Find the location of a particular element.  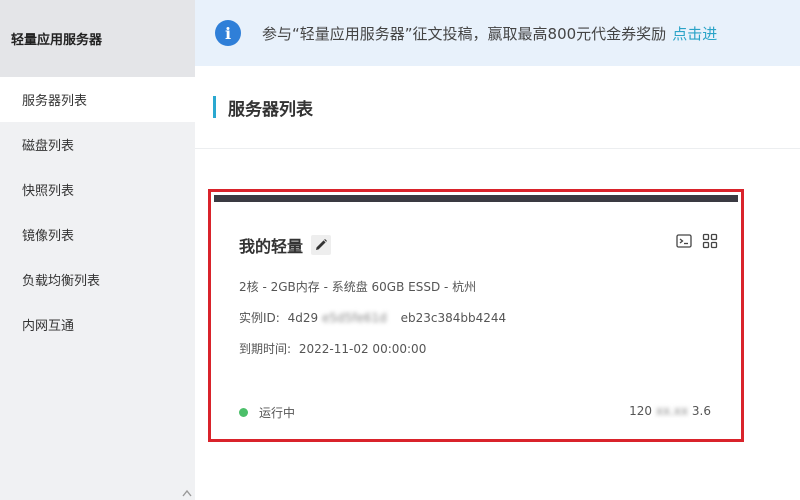

sidebar-item-snapshot-list: 快照列表 is located at coordinates (97, 189).